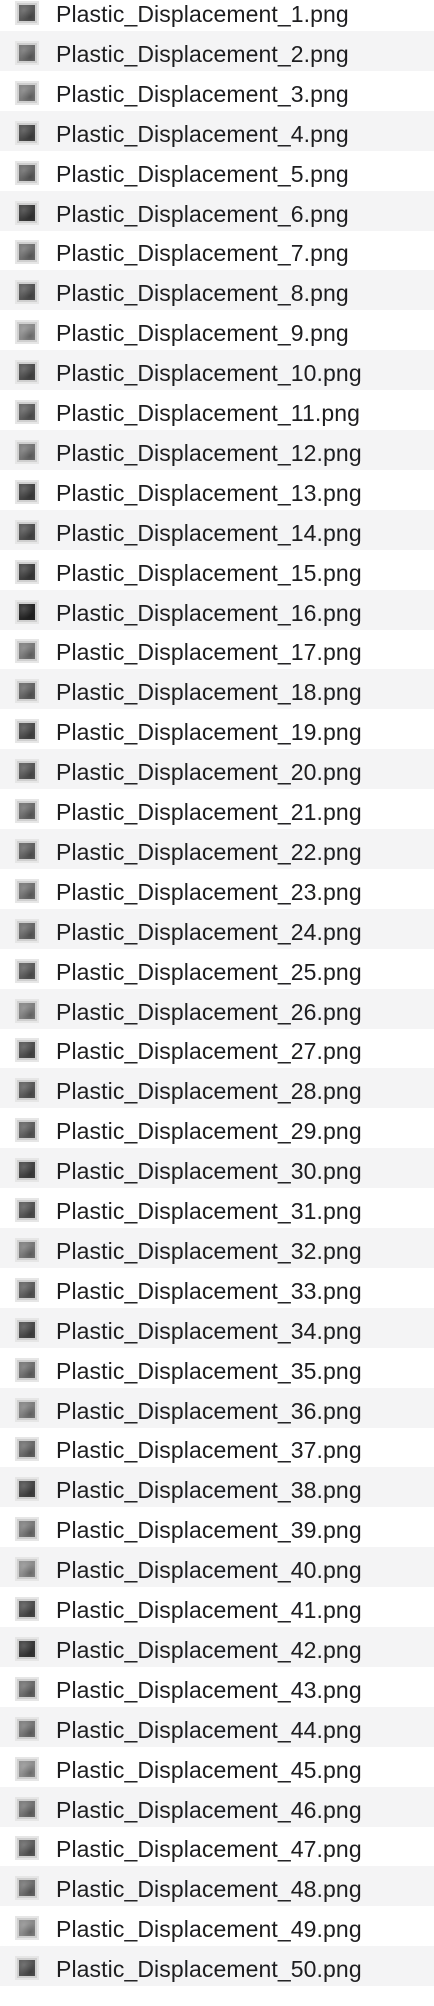 This screenshot has width=434, height=2006. What do you see at coordinates (202, 93) in the screenshot?
I see `file-name: Plastic_Displacement_3.png` at bounding box center [202, 93].